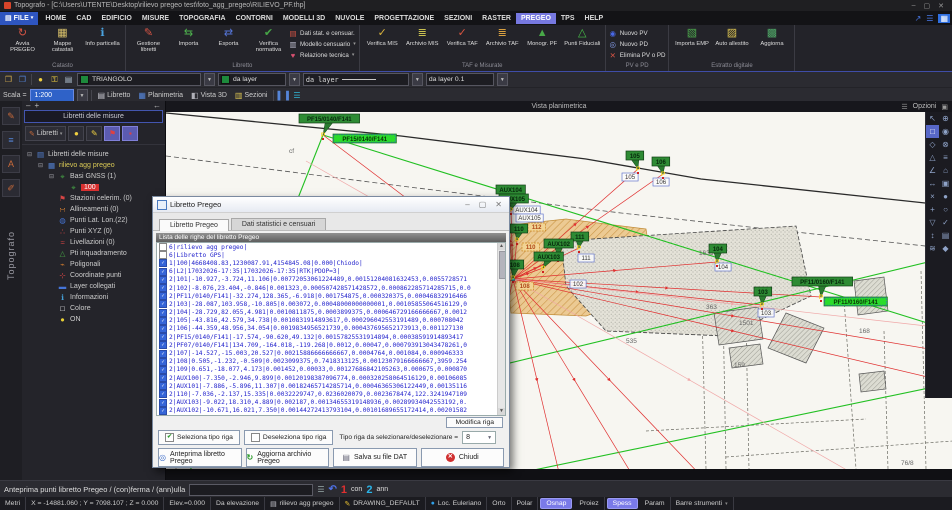  I want to click on map-tool-icon-10: ↔, so click(932, 183).